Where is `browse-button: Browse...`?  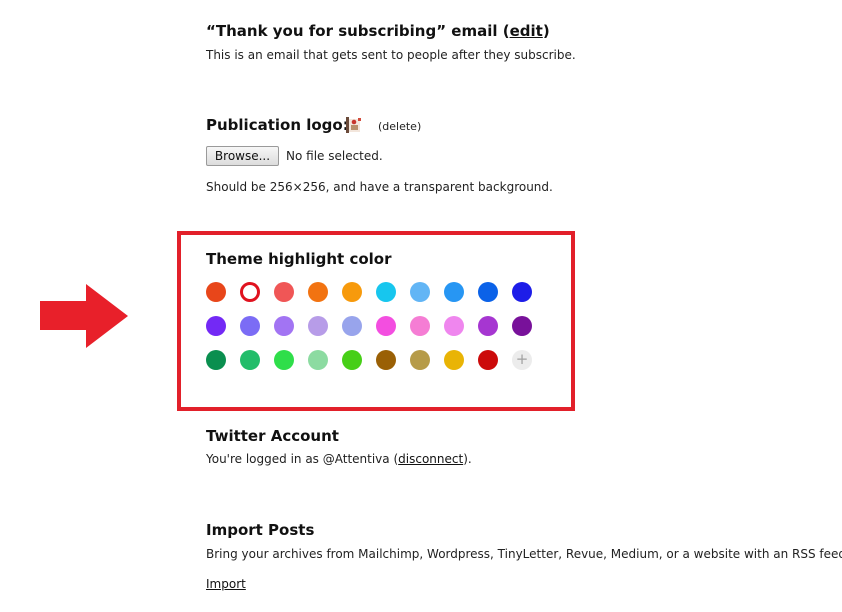 browse-button: Browse... is located at coordinates (242, 156).